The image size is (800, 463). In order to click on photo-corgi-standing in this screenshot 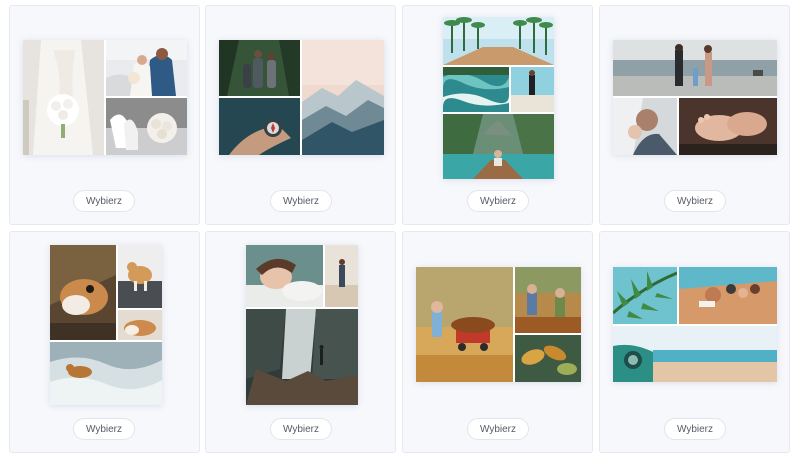, I will do `click(140, 276)`.